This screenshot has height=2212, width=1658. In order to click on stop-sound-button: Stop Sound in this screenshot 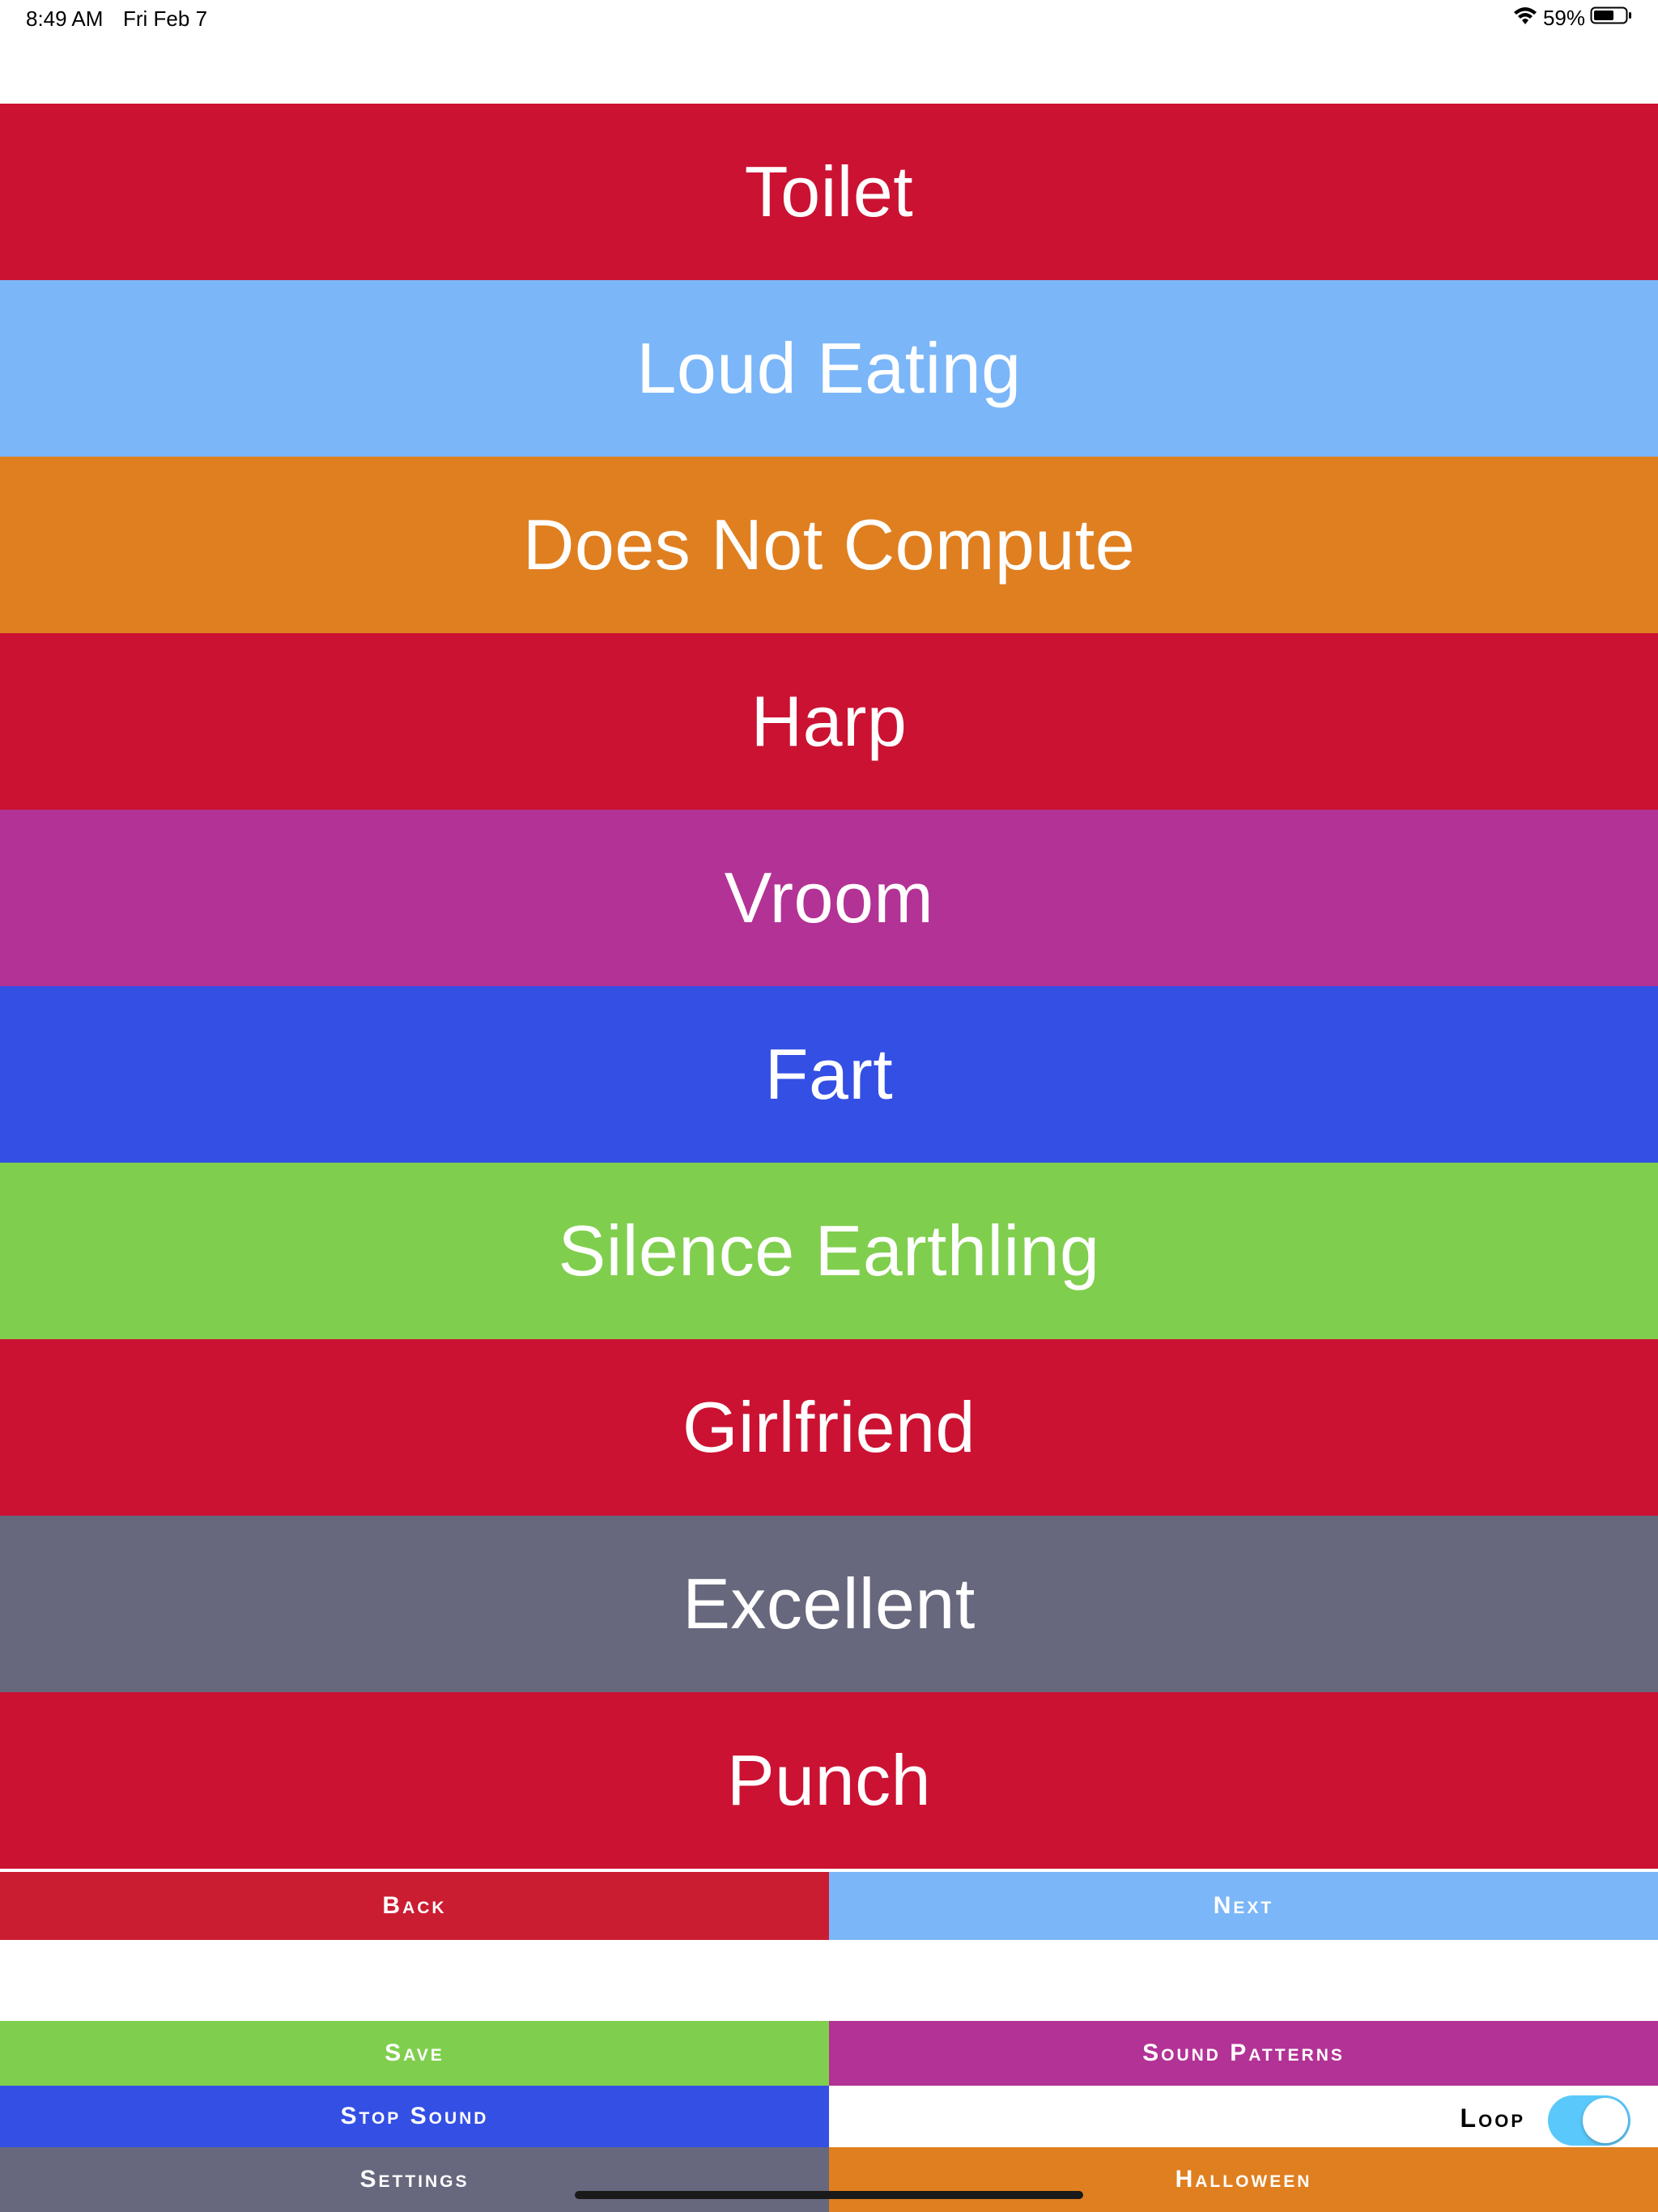, I will do `click(414, 2116)`.